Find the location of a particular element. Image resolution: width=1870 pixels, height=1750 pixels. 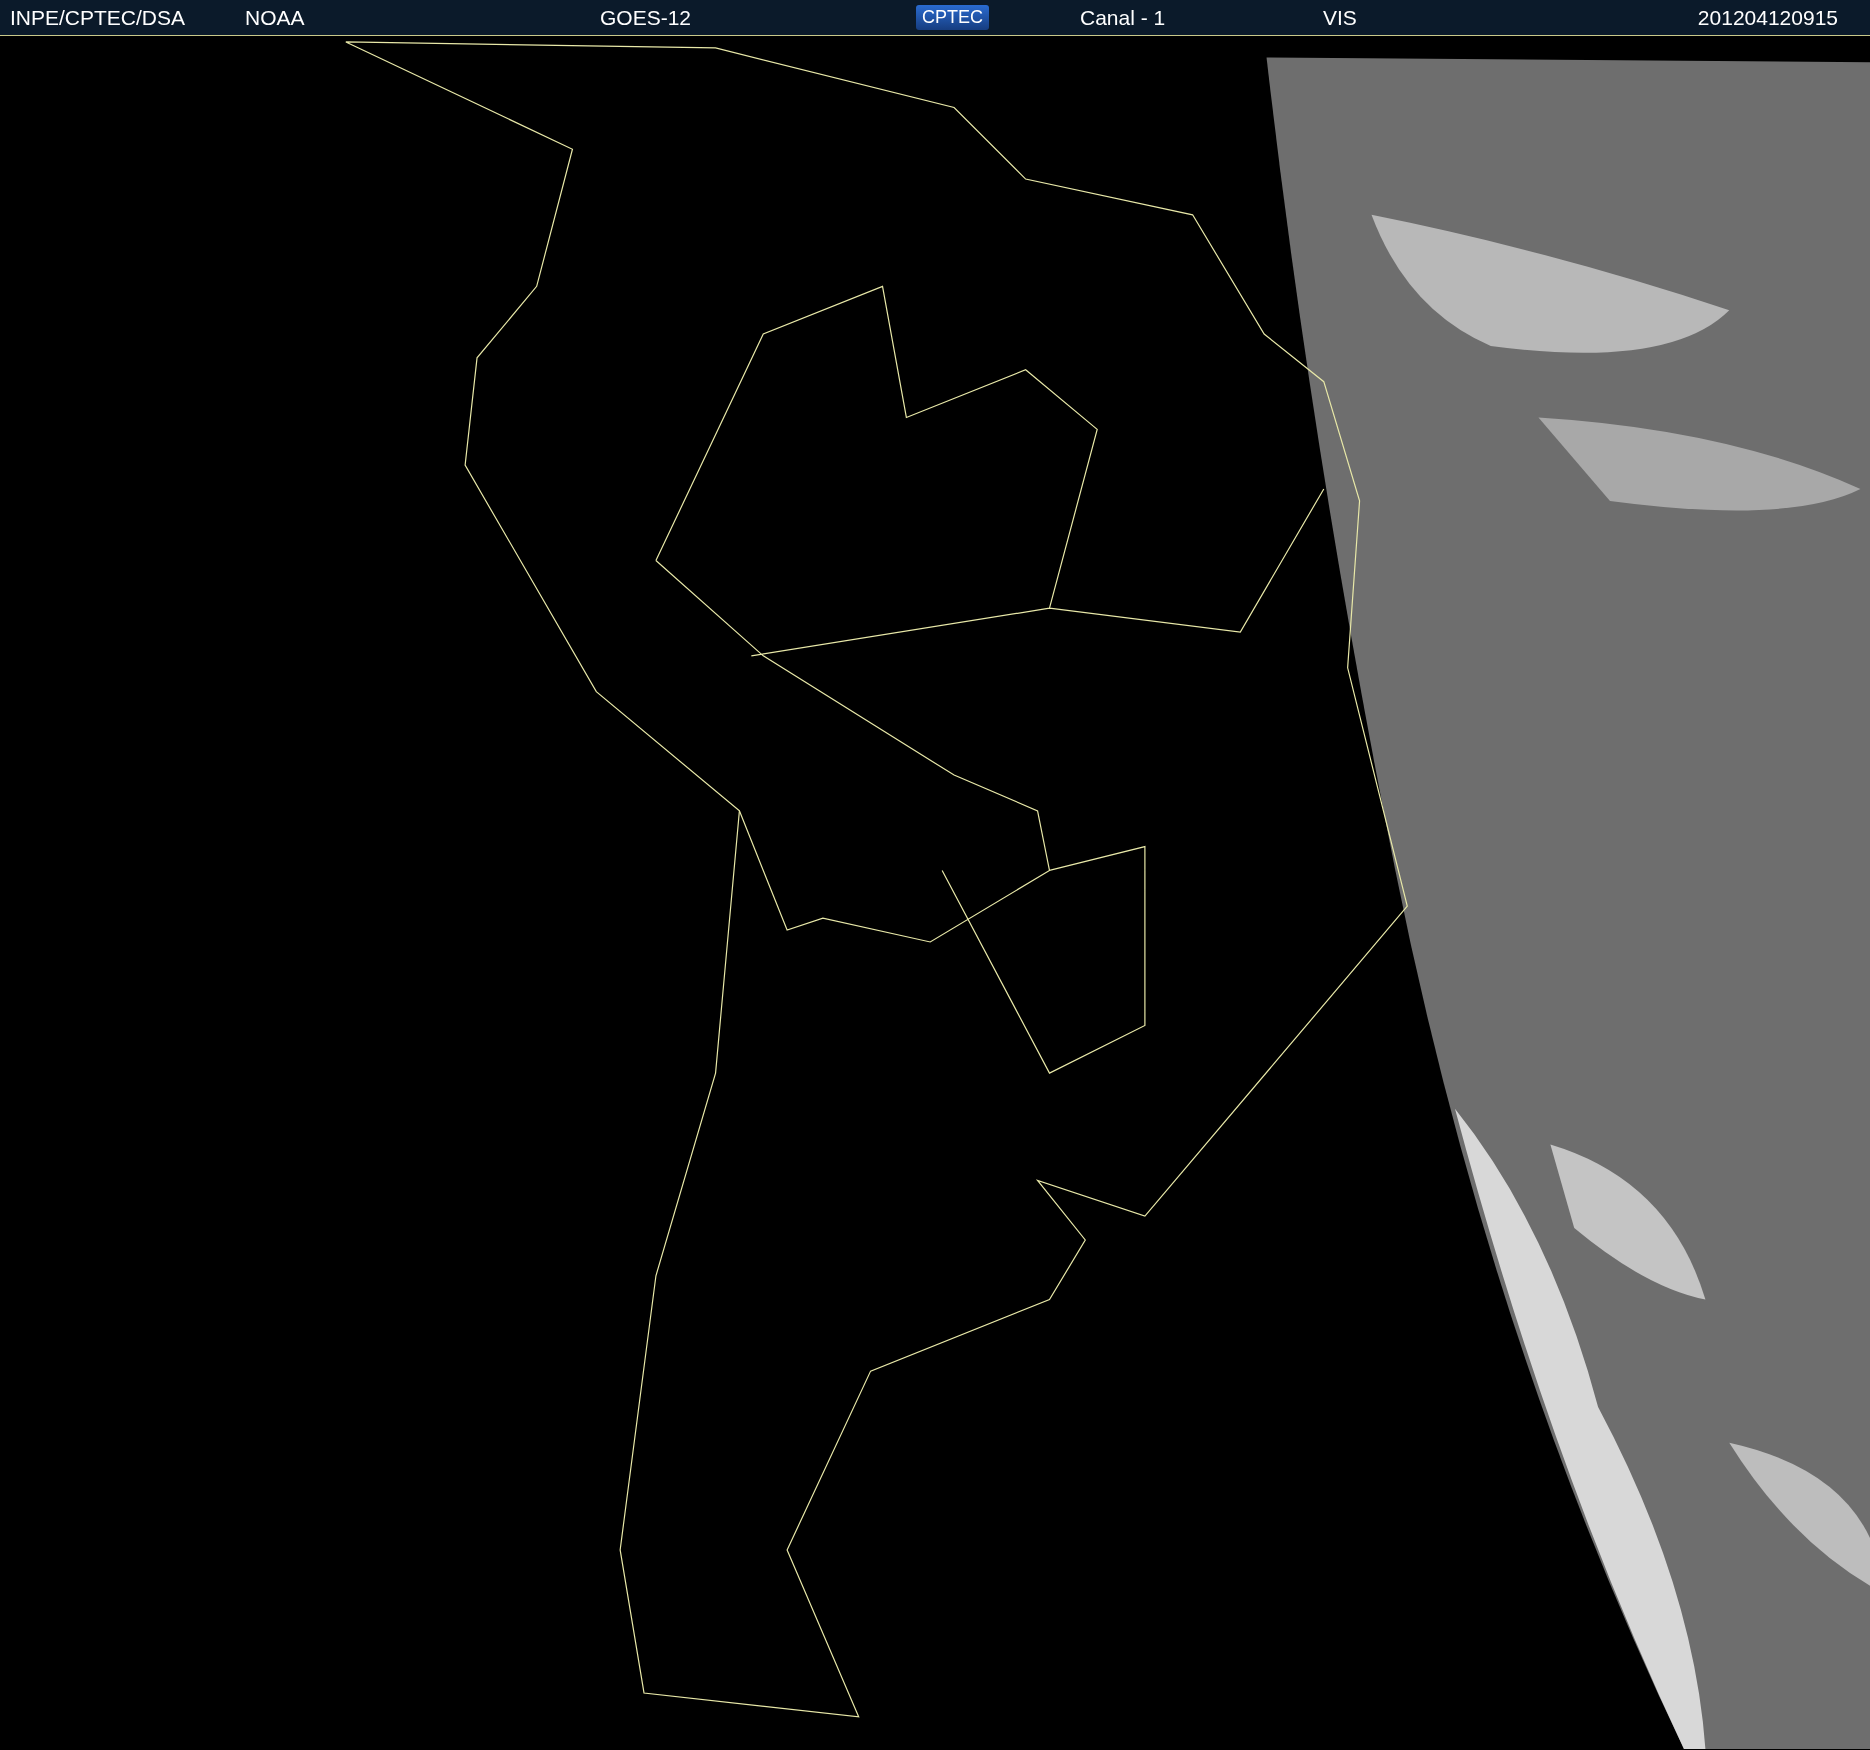

agency-label: NOAA is located at coordinates (275, 17).